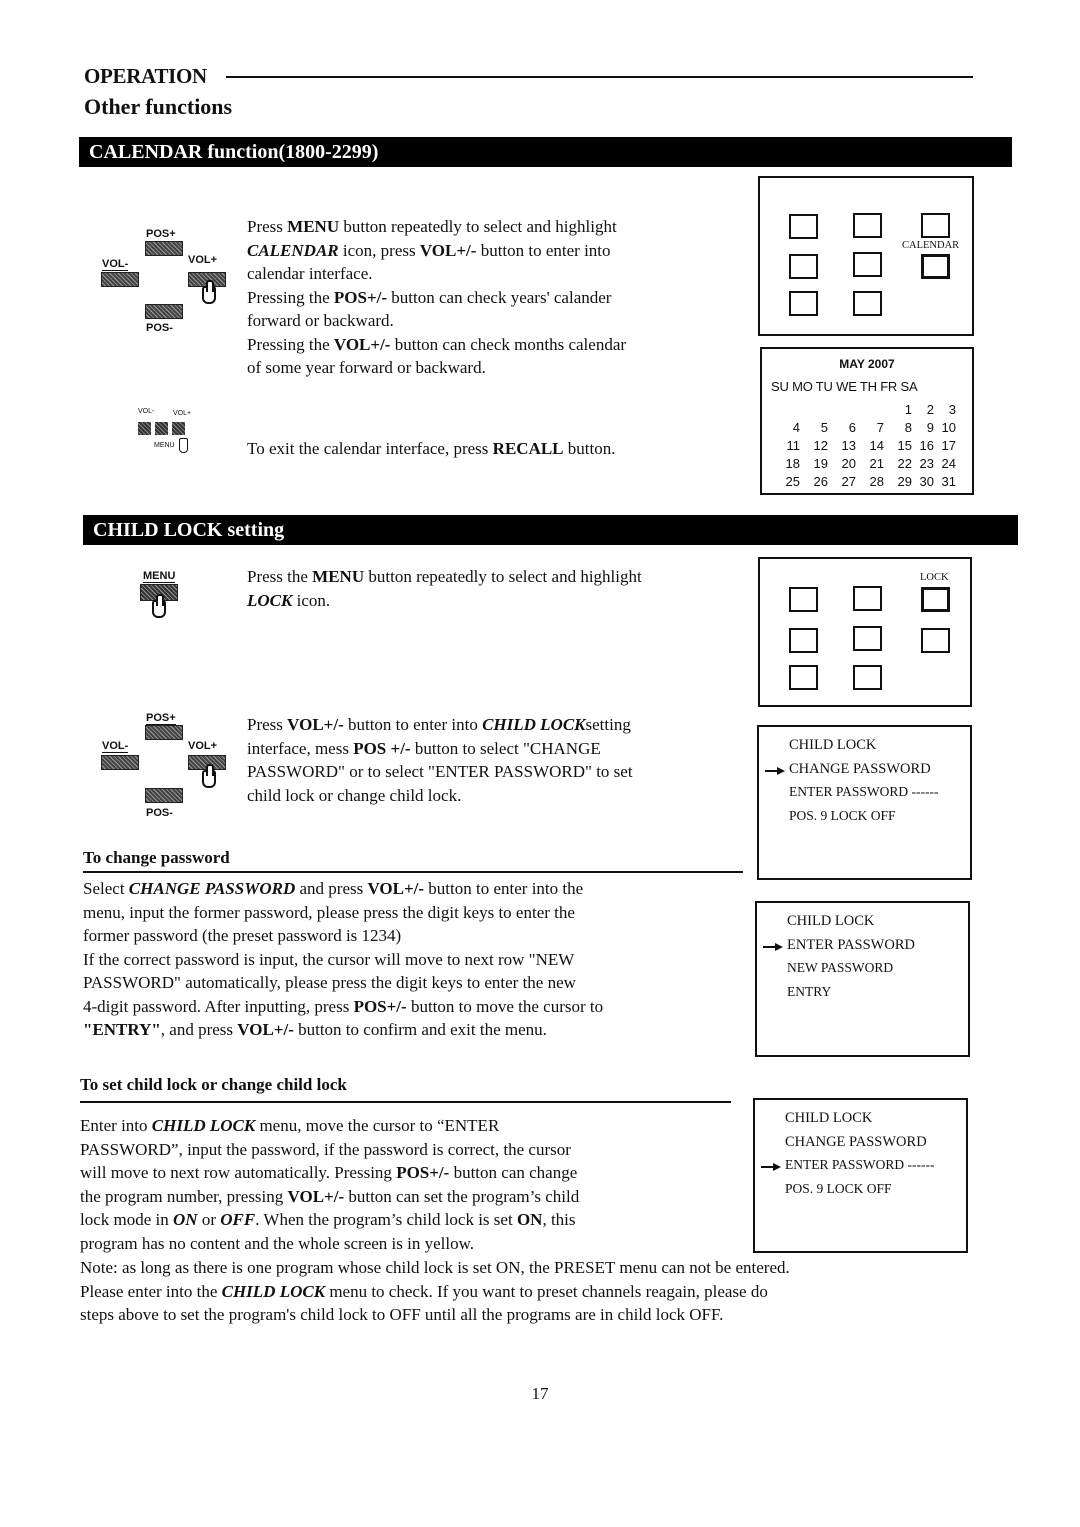 The image size is (1080, 1527). I want to click on calendar-day: 19, so click(820, 463).